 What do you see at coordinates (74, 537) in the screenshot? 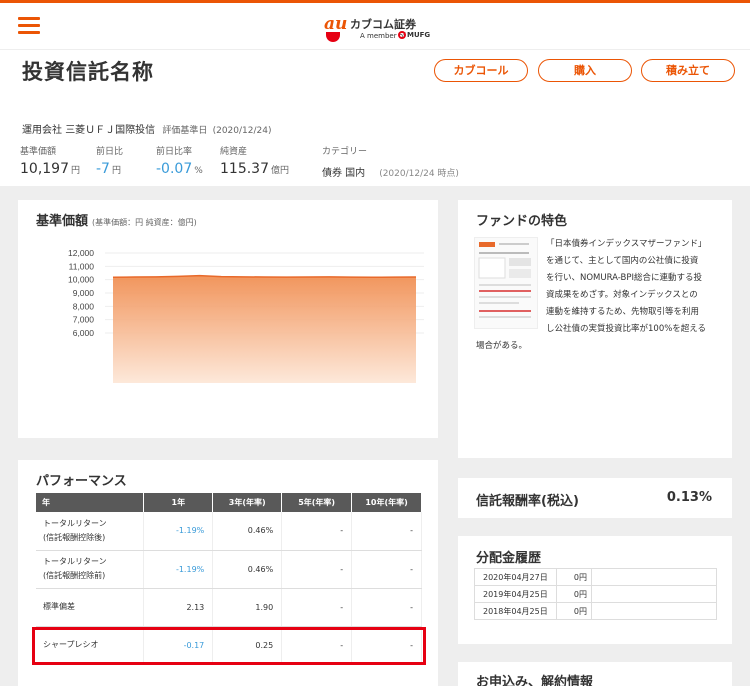
I see `row-label-line2: (信託報酬控除後)` at bounding box center [74, 537].